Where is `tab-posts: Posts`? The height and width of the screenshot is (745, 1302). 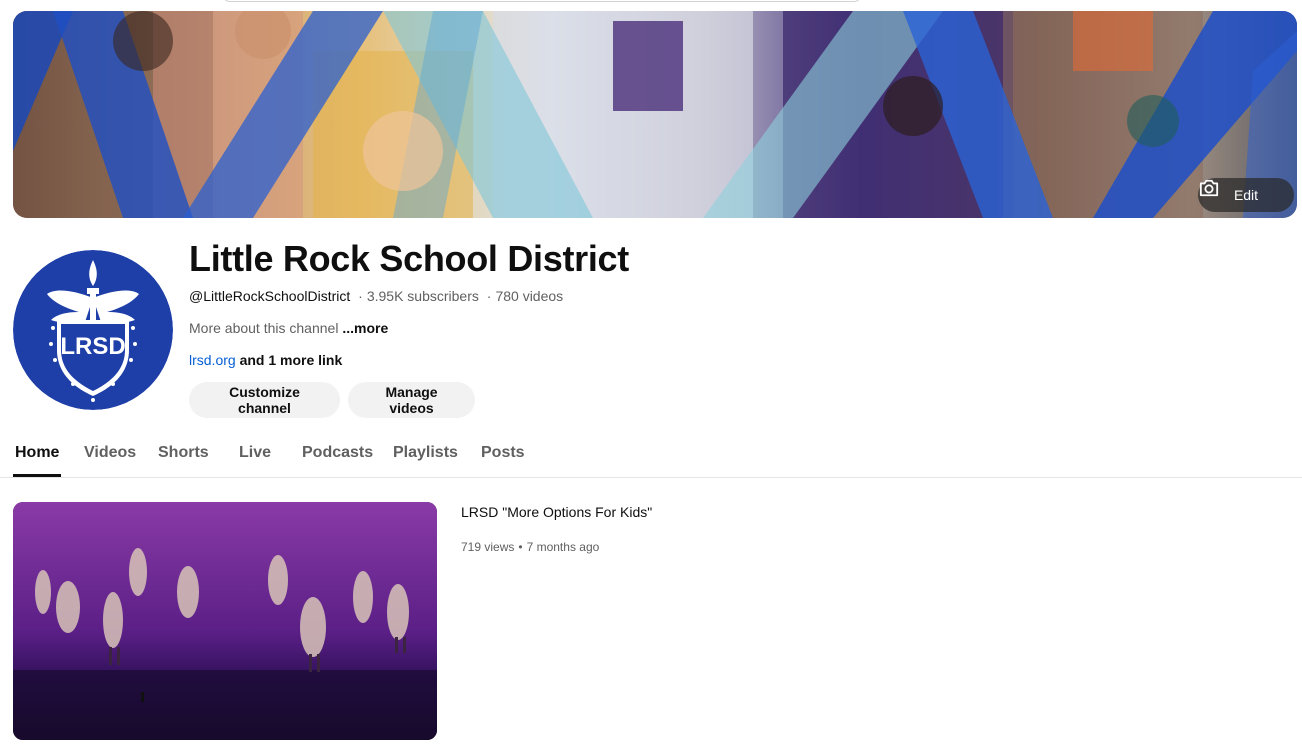
tab-posts: Posts is located at coordinates (503, 453).